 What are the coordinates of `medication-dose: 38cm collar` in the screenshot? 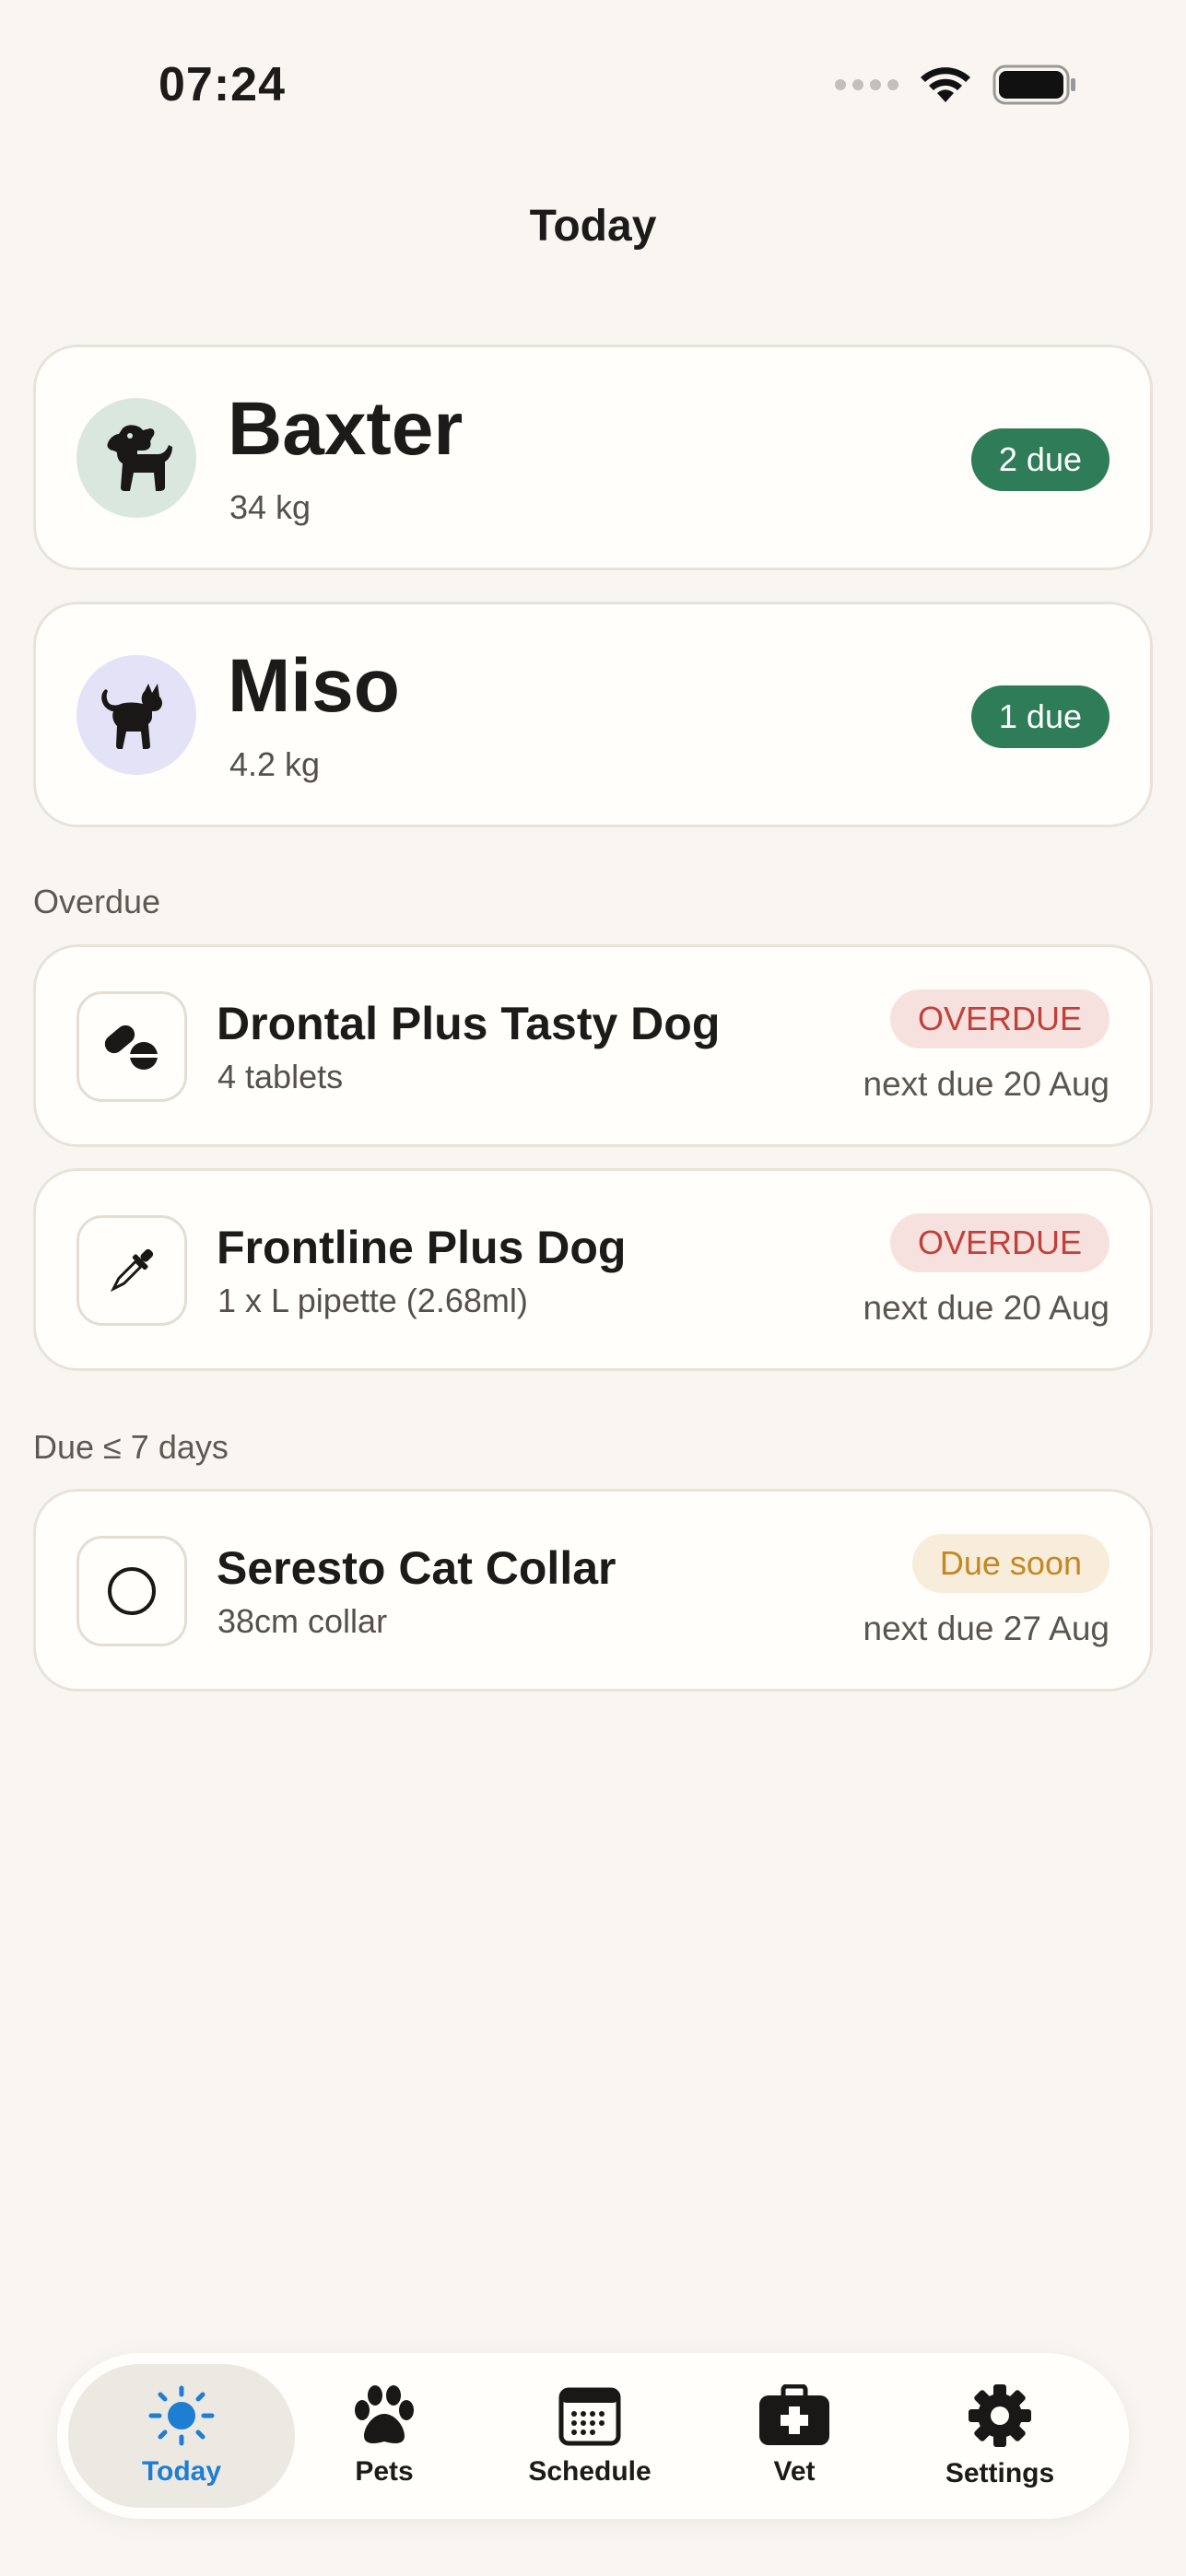 It's located at (302, 1621).